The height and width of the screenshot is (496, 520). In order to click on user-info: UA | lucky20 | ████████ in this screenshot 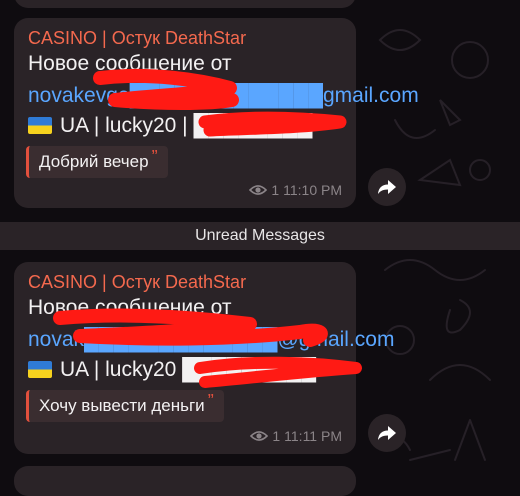, I will do `click(170, 126)`.